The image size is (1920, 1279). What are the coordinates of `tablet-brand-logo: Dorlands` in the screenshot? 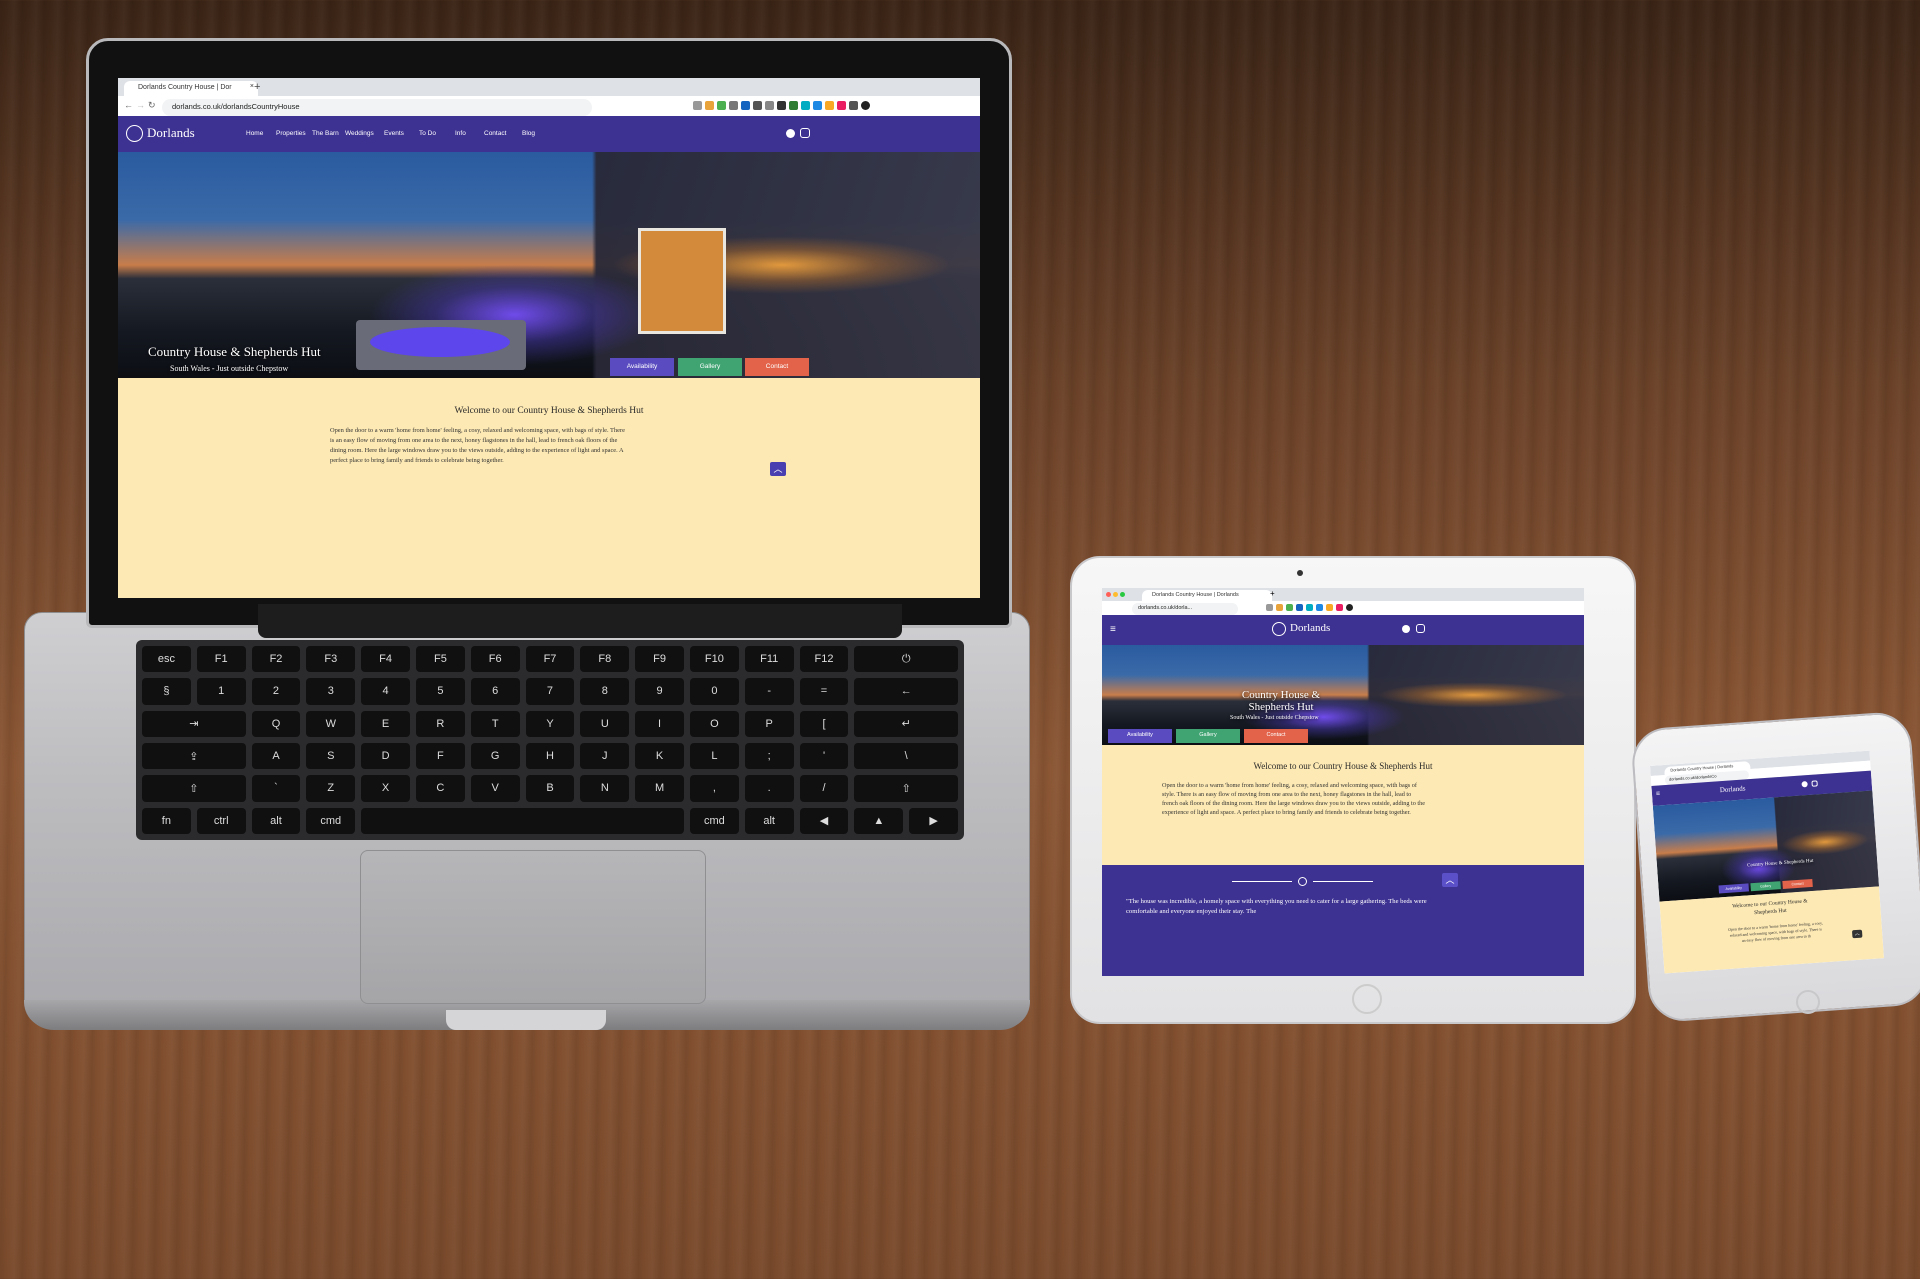 It's located at (1310, 628).